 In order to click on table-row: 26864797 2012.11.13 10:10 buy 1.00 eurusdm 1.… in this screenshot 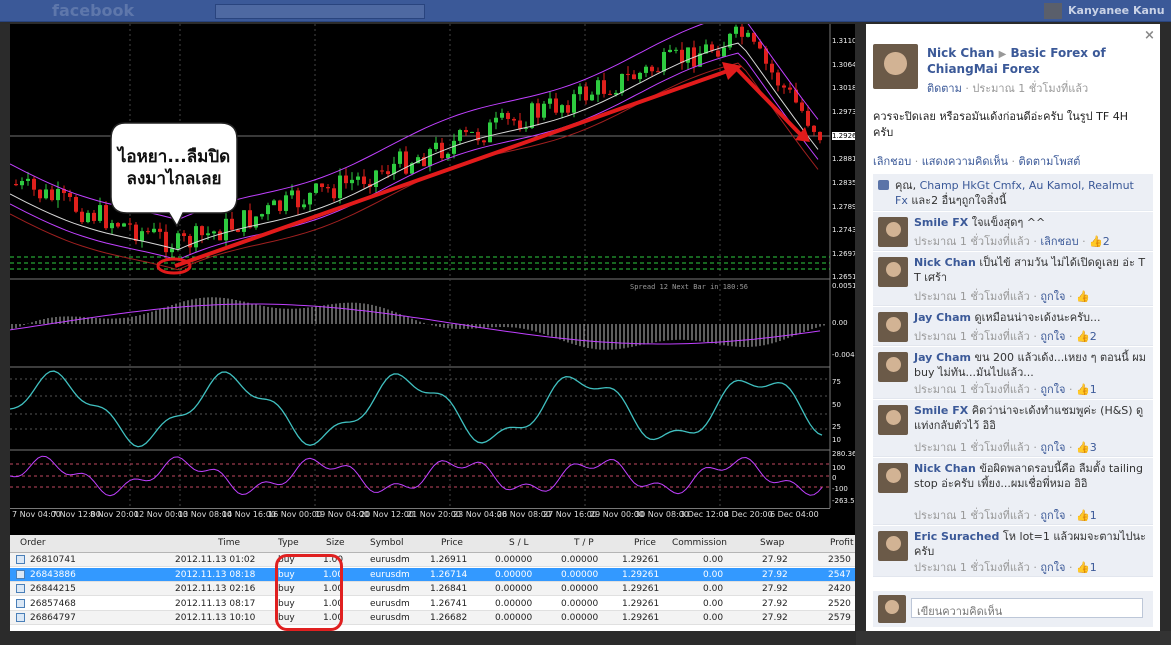, I will do `click(432, 618)`.